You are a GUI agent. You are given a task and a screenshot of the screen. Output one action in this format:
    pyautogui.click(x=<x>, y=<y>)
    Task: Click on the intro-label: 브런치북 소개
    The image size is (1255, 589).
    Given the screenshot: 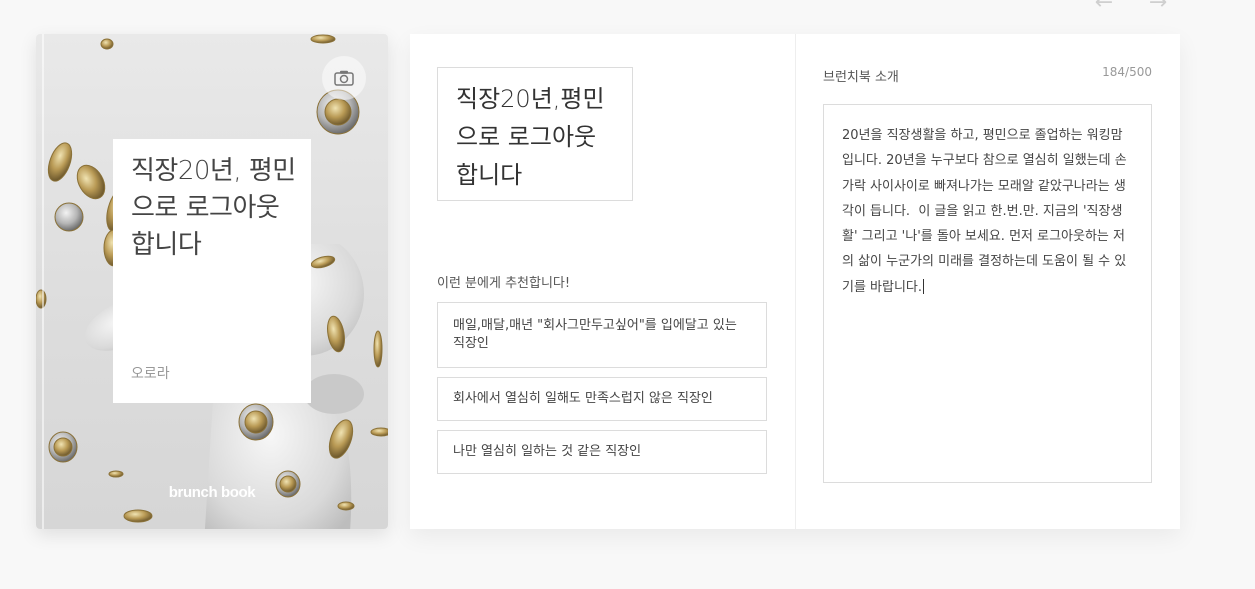 What is the action you would take?
    pyautogui.click(x=861, y=77)
    